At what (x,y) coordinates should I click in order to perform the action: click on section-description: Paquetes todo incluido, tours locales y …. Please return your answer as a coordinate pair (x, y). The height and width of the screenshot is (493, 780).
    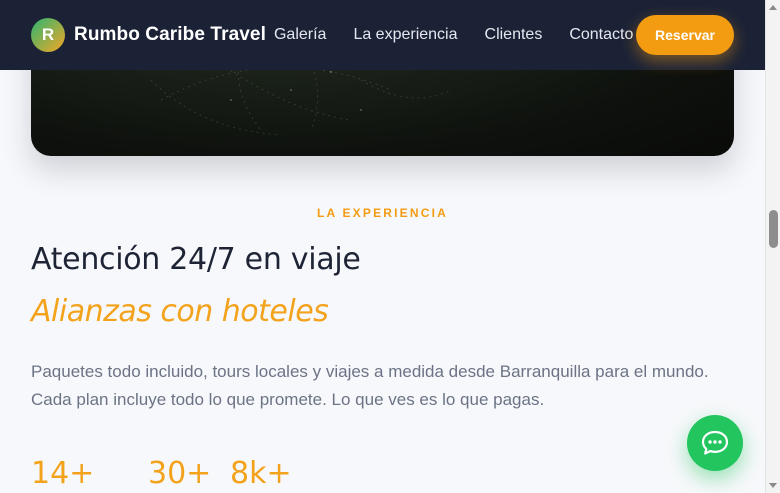
    Looking at the image, I should click on (370, 385).